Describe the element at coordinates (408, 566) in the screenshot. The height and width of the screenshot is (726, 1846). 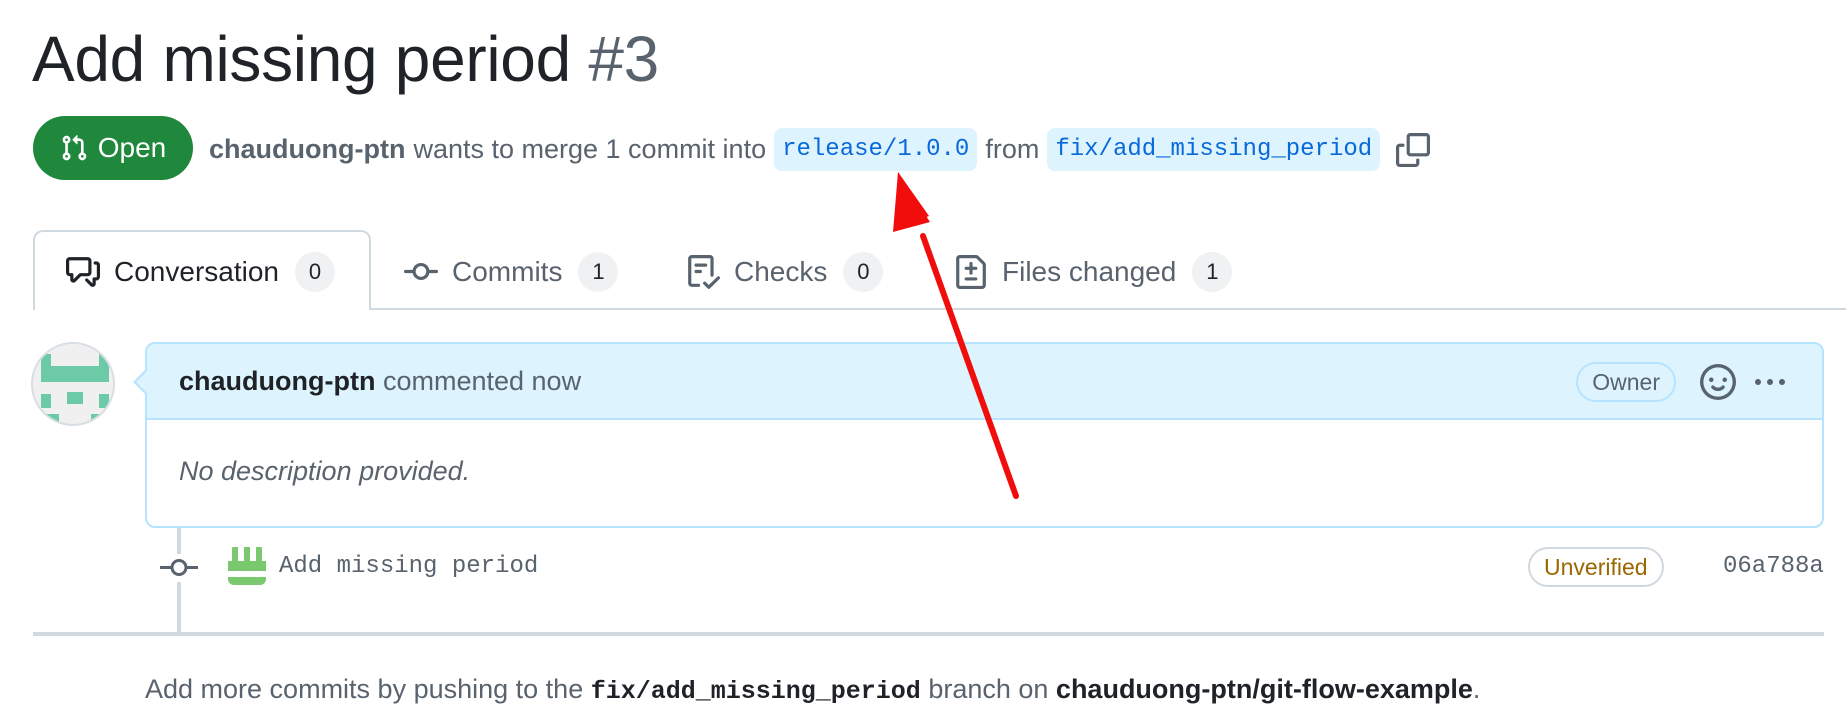
I see `commit-message-link: Add missing period` at that location.